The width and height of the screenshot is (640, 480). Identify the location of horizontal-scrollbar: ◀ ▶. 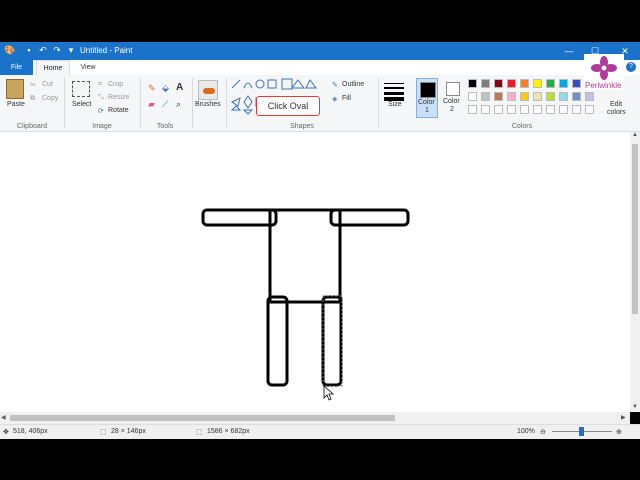
(315, 418).